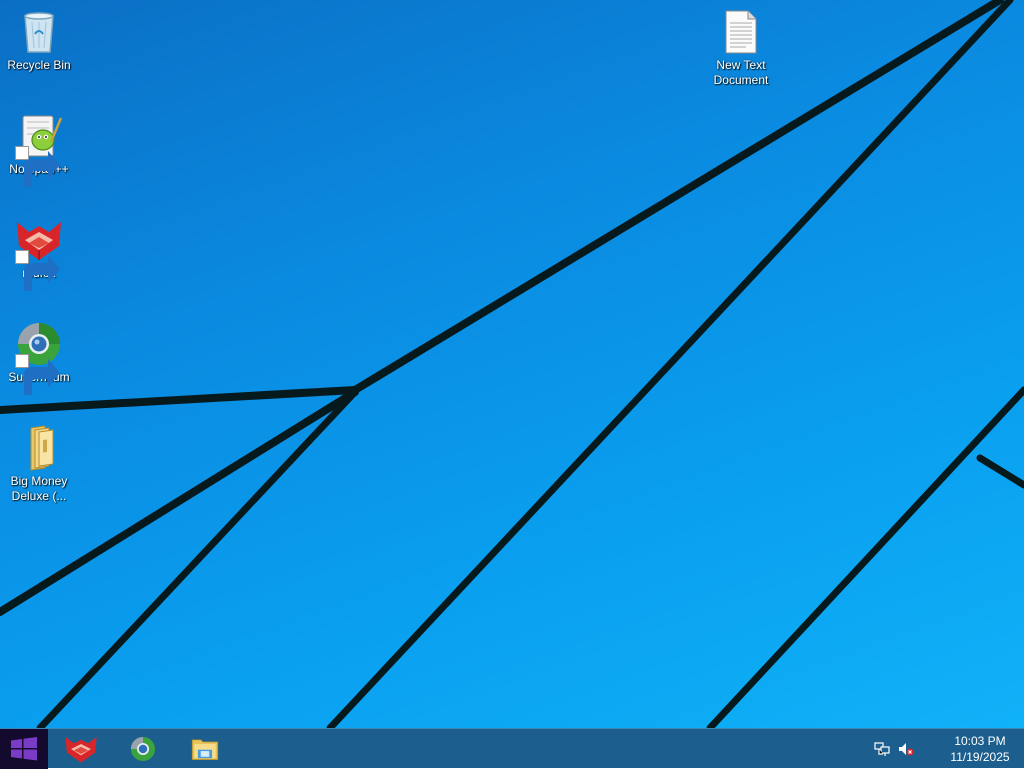 The height and width of the screenshot is (769, 1024). What do you see at coordinates (980, 757) in the screenshot?
I see `clock-date: 11/19/2025` at bounding box center [980, 757].